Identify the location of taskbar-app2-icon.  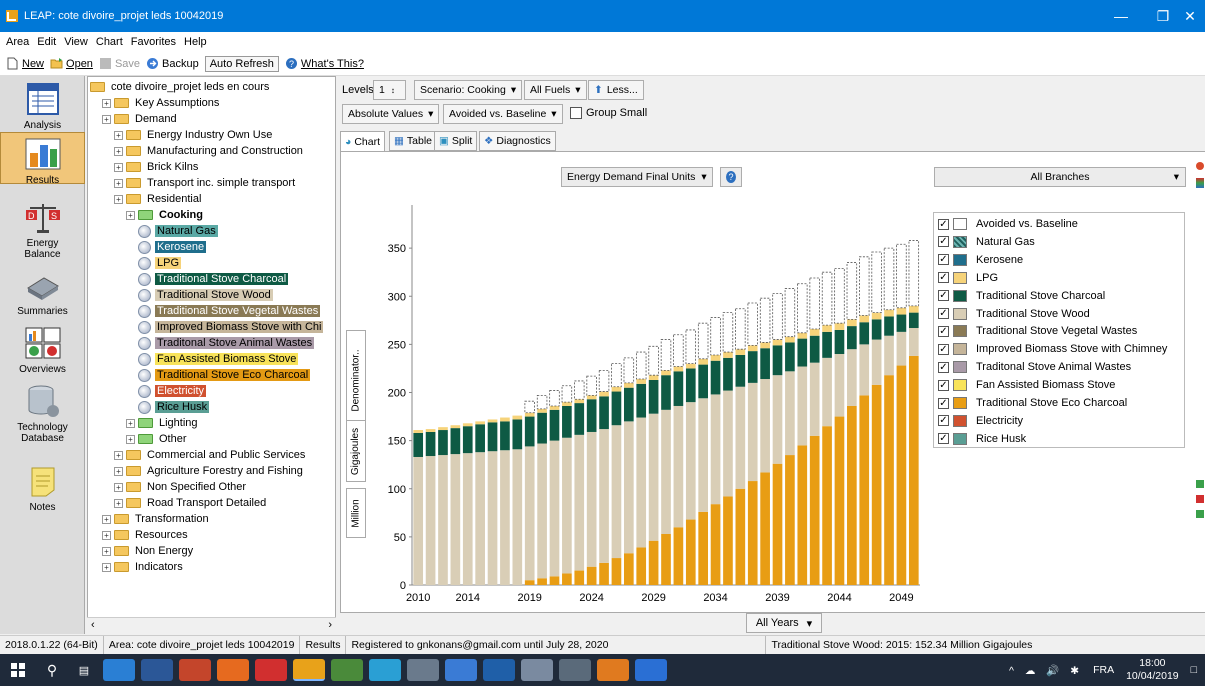
(347, 670).